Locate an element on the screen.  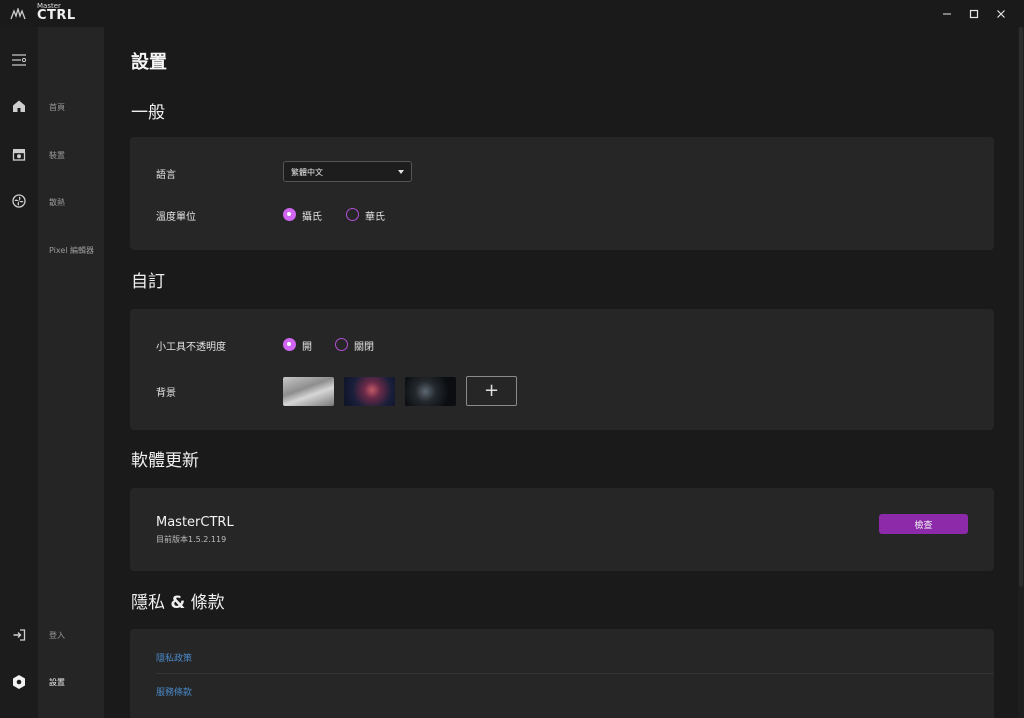
section-title-privacy: 隱私 & 條款 is located at coordinates (178, 600).